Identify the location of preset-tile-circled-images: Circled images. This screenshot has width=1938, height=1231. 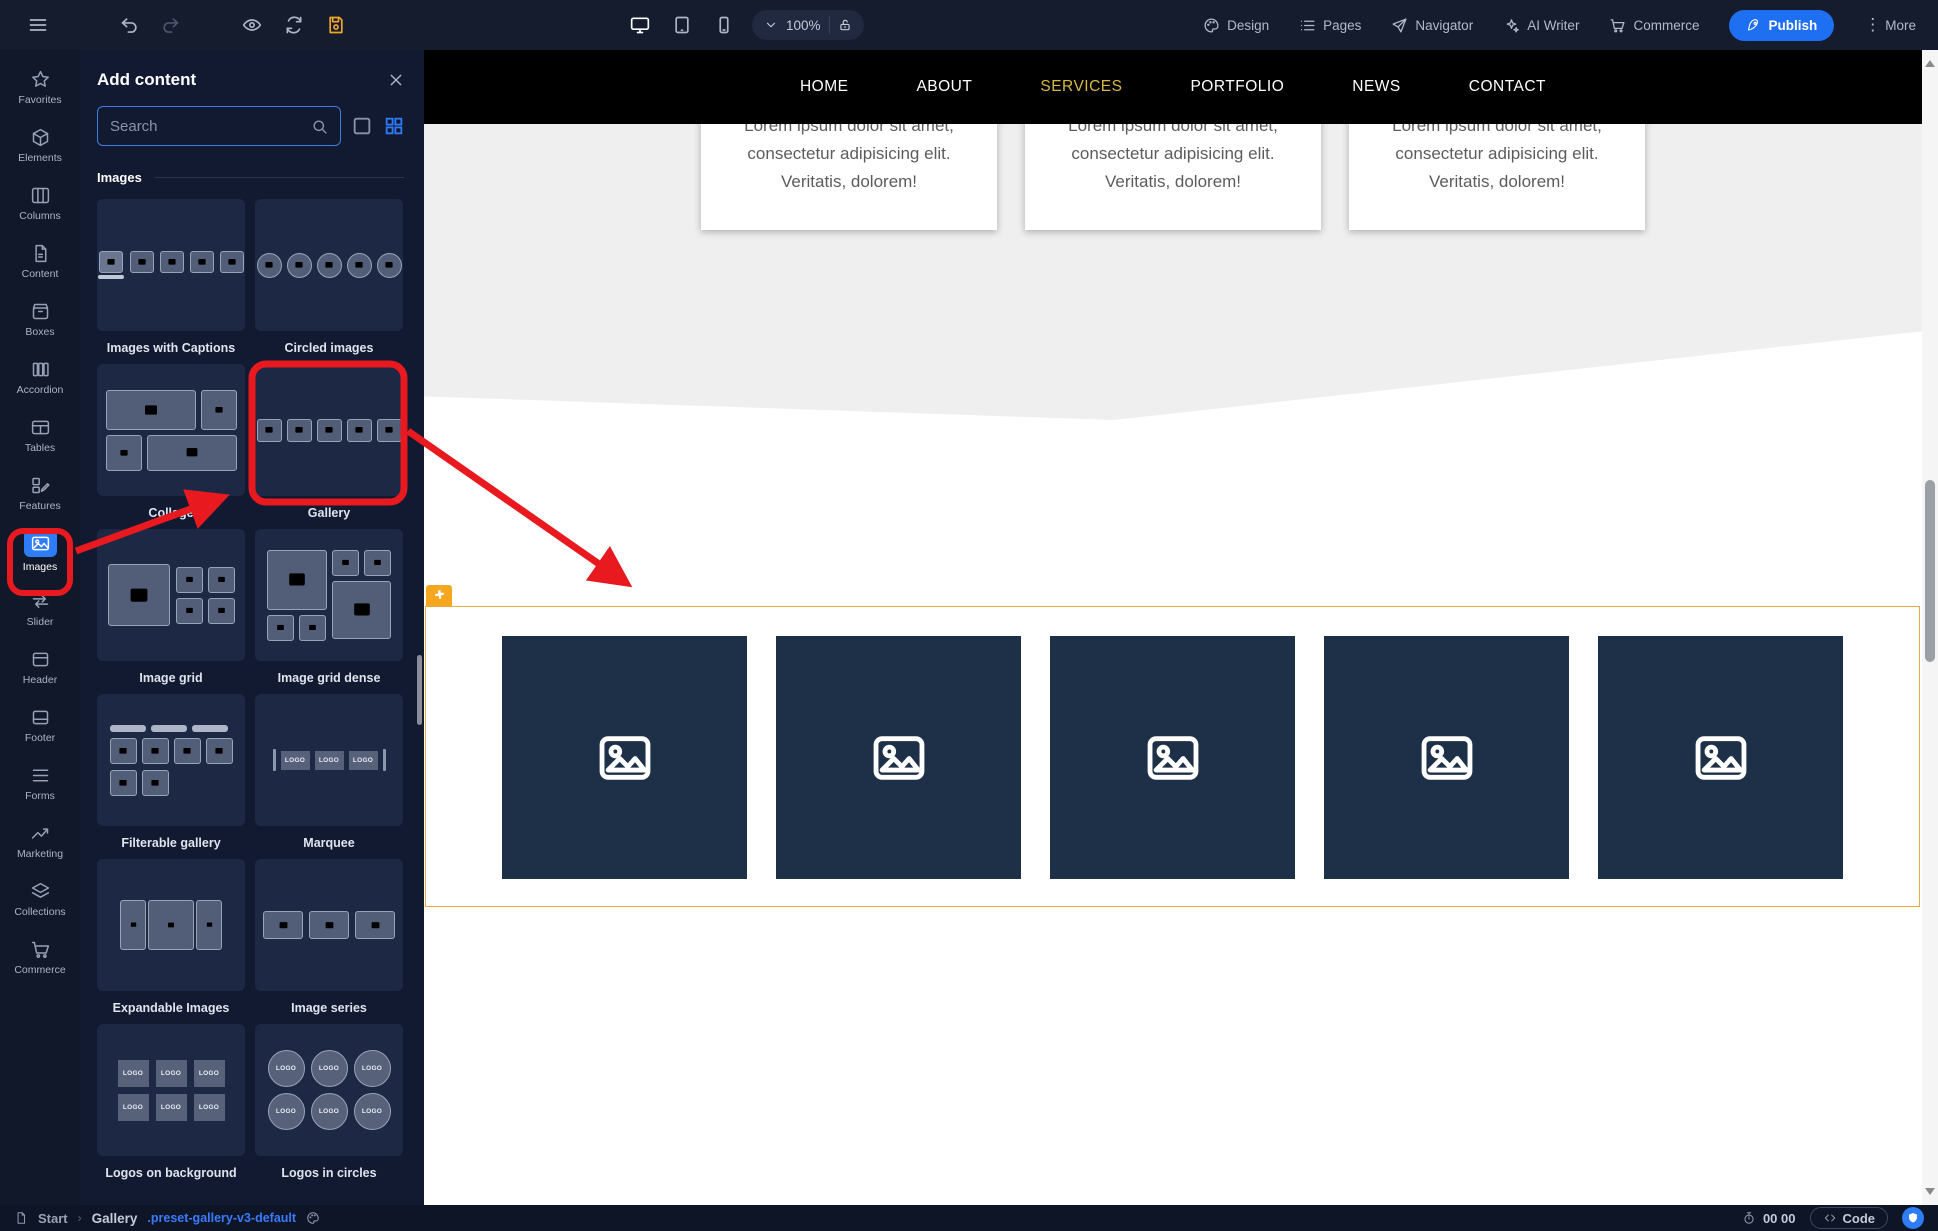
(329, 281).